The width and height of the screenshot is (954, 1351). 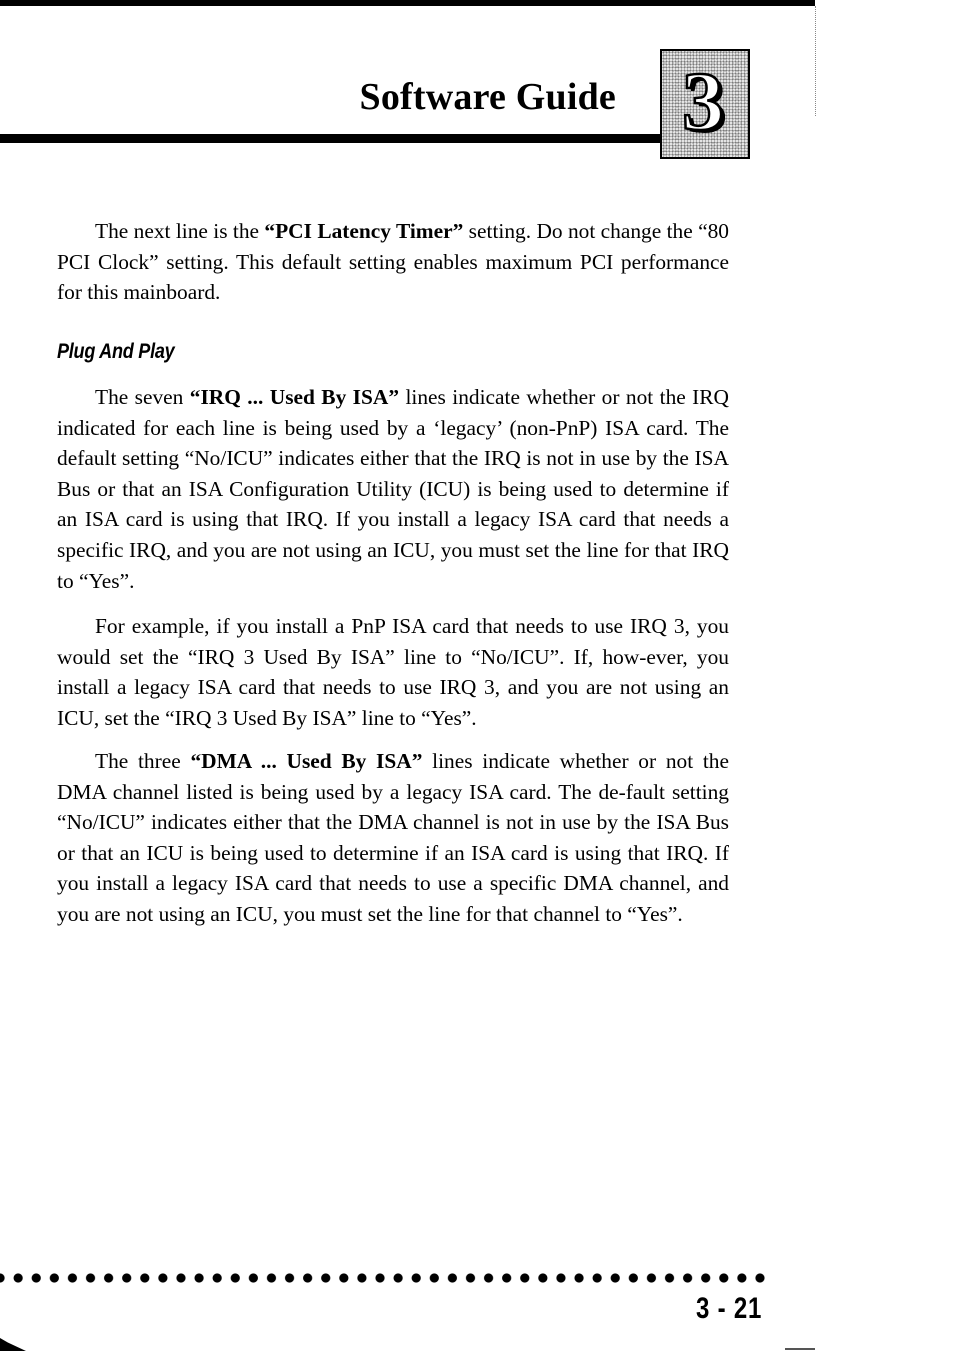 What do you see at coordinates (142, 397) in the screenshot?
I see `text-run: The seven` at bounding box center [142, 397].